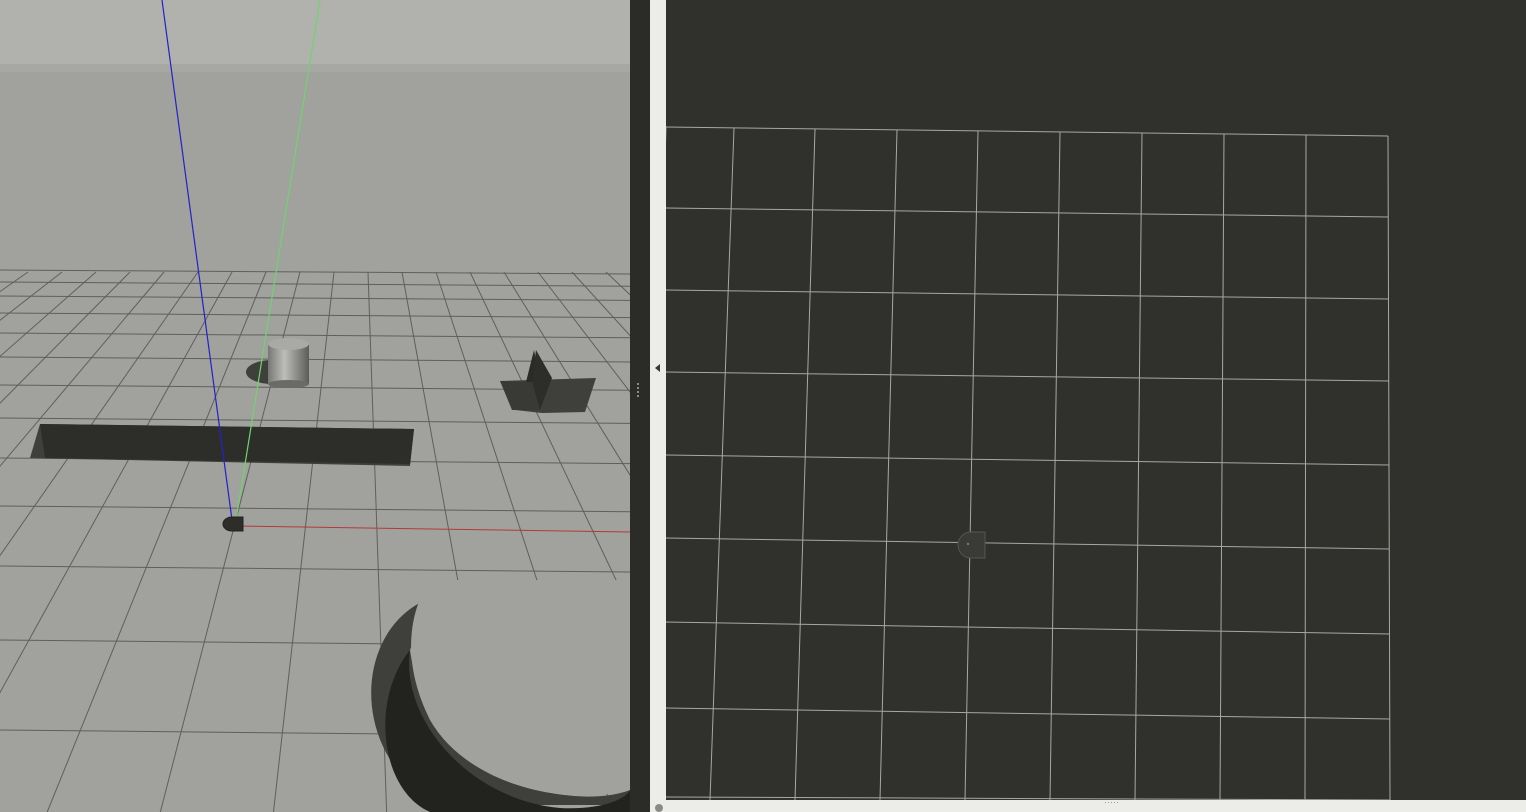 This screenshot has height=812, width=1526. Describe the element at coordinates (659, 807) in the screenshot. I see `circle-handle-icon` at that location.